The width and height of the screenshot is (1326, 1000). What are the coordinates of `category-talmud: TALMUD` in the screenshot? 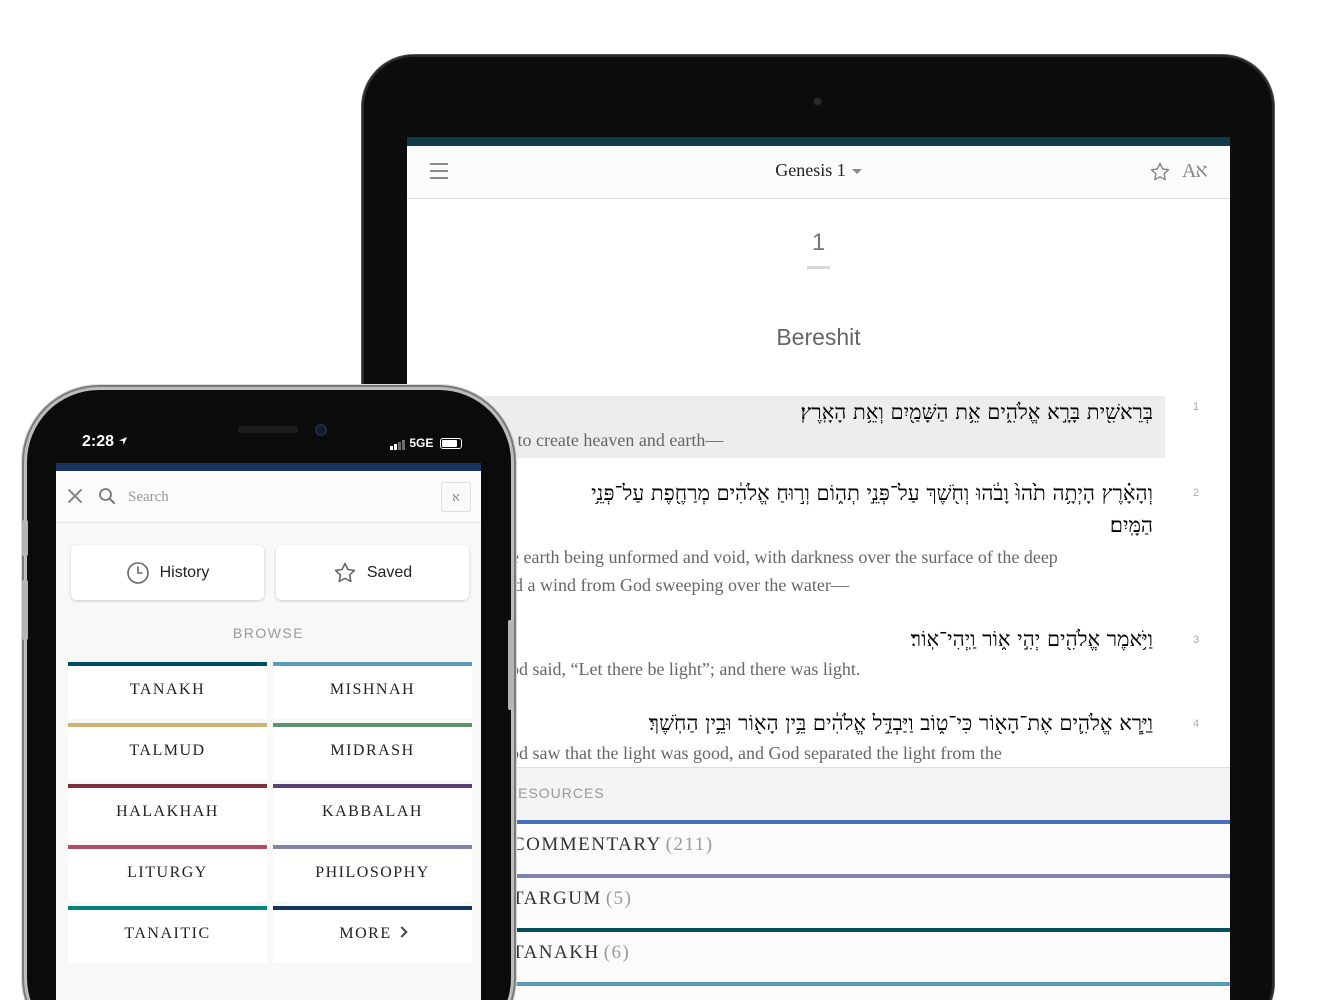 It's located at (167, 751).